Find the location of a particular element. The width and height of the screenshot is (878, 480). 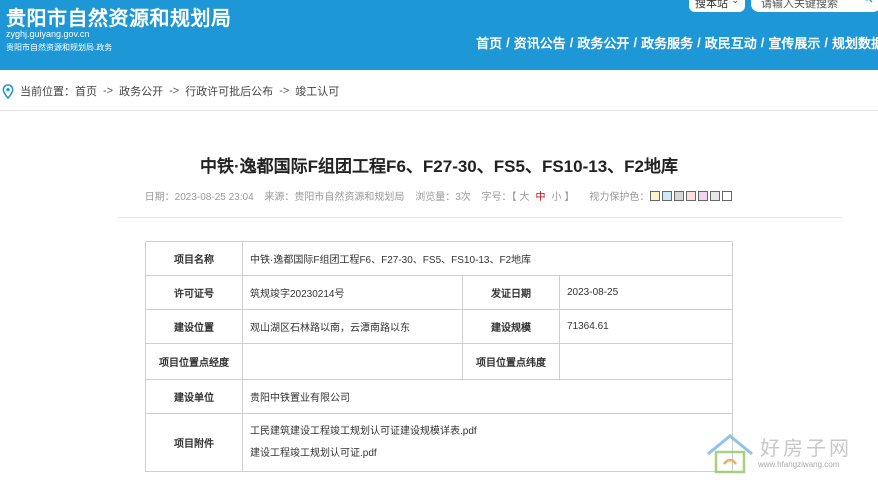

table-row: 项目位置点经度 项目位置点纬度 is located at coordinates (439, 361).